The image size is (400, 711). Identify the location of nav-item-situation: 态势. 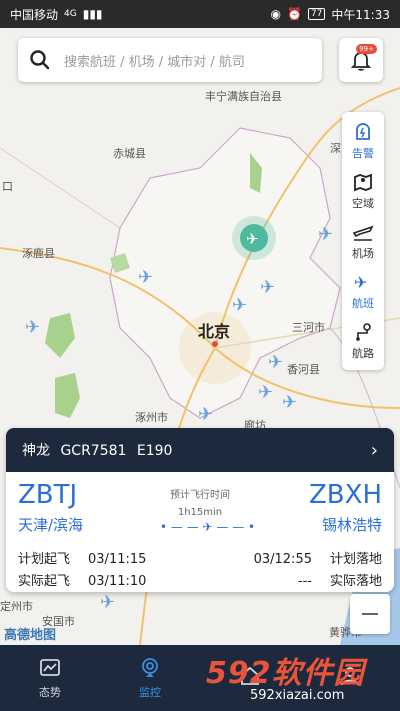
(50, 678).